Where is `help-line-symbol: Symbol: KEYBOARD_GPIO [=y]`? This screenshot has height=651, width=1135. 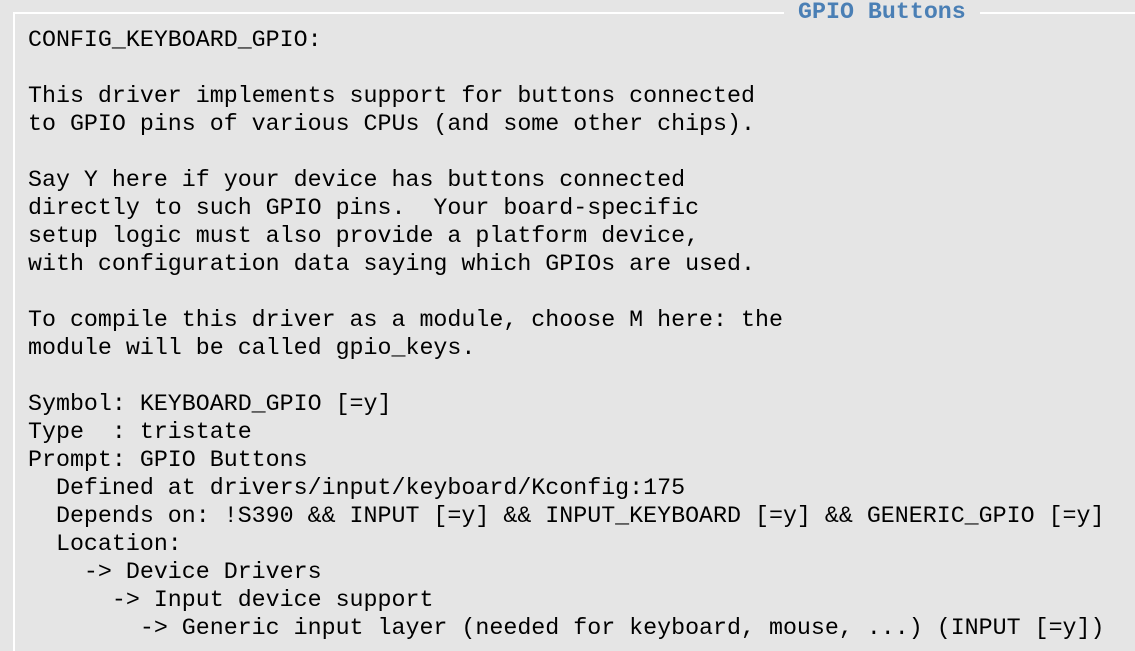 help-line-symbol: Symbol: KEYBOARD_GPIO [=y] is located at coordinates (210, 404).